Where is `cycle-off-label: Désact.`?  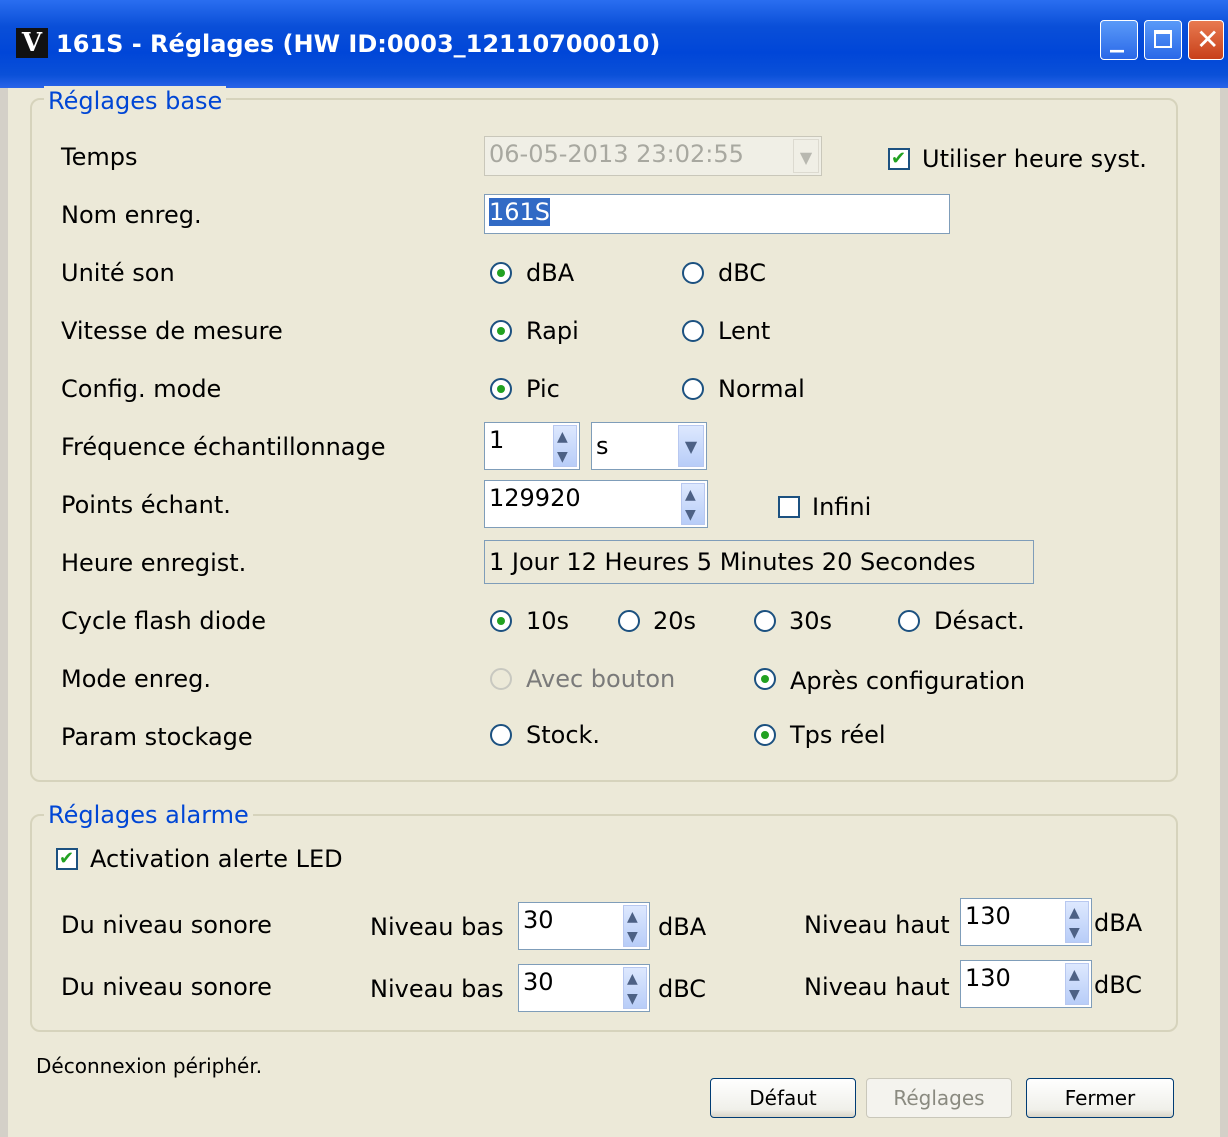
cycle-off-label: Désact. is located at coordinates (979, 621).